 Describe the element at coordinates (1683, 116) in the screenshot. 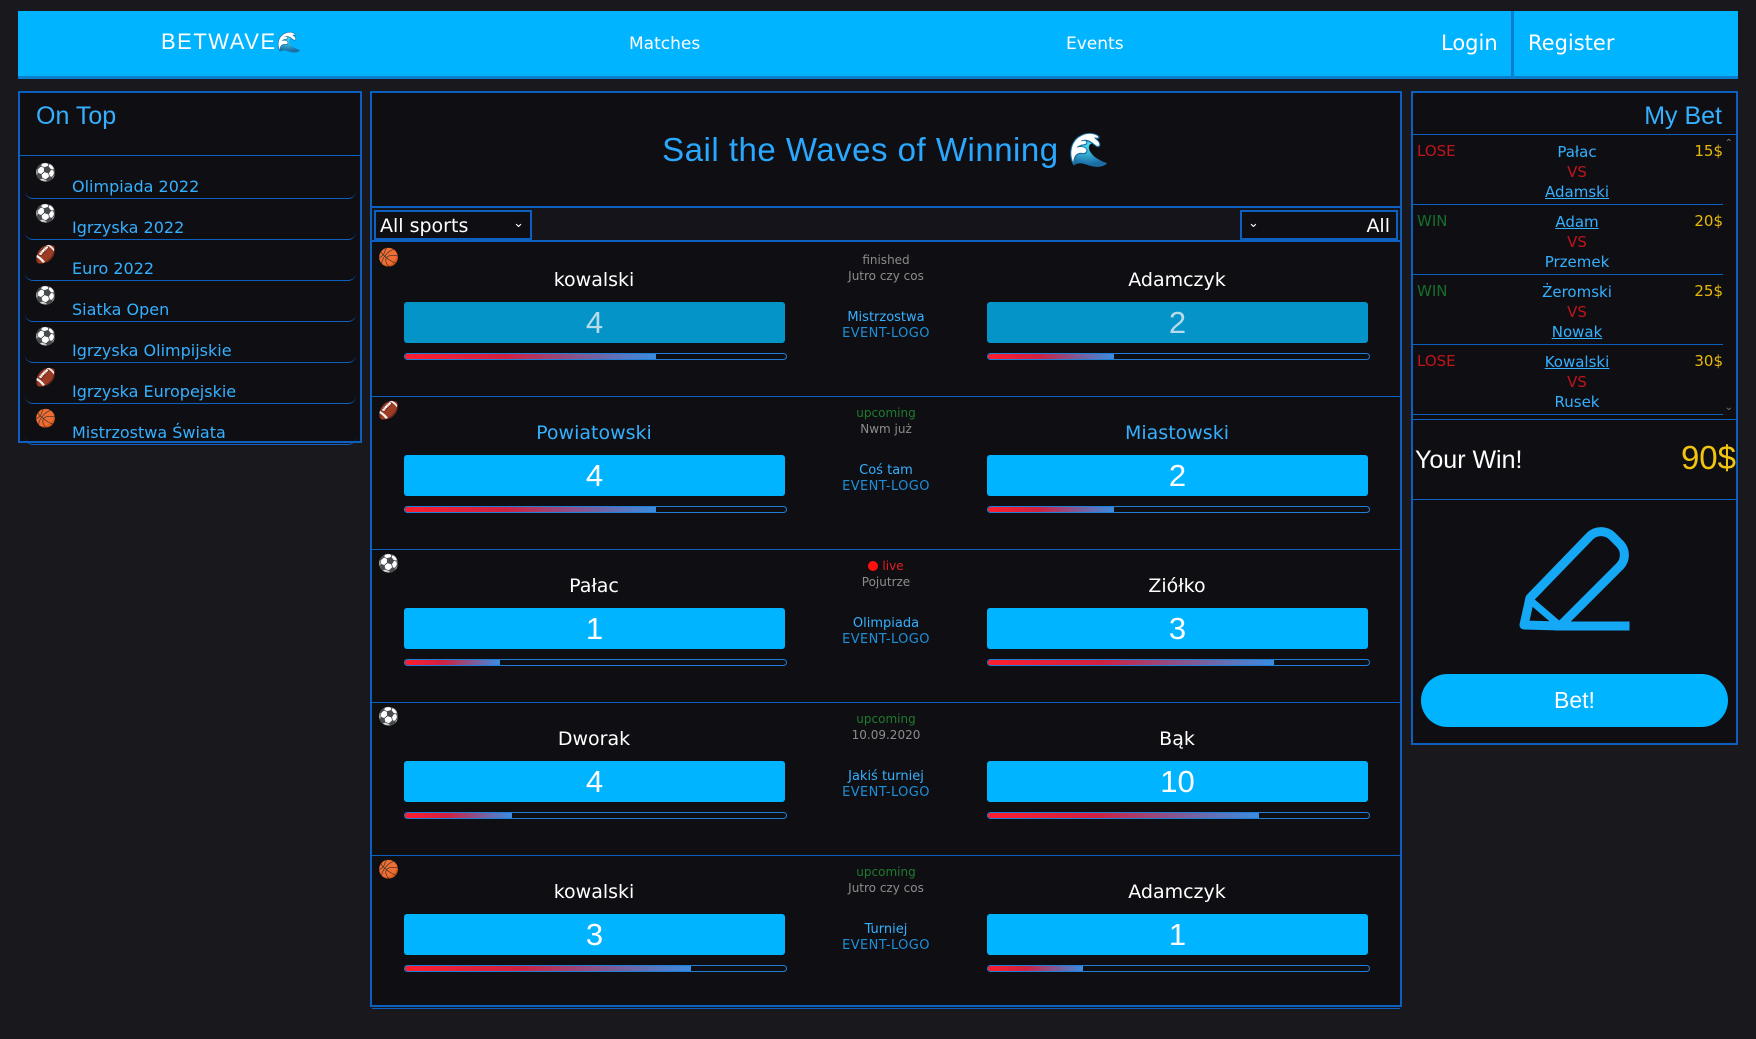

I see `my-bet-title: My Bet` at that location.